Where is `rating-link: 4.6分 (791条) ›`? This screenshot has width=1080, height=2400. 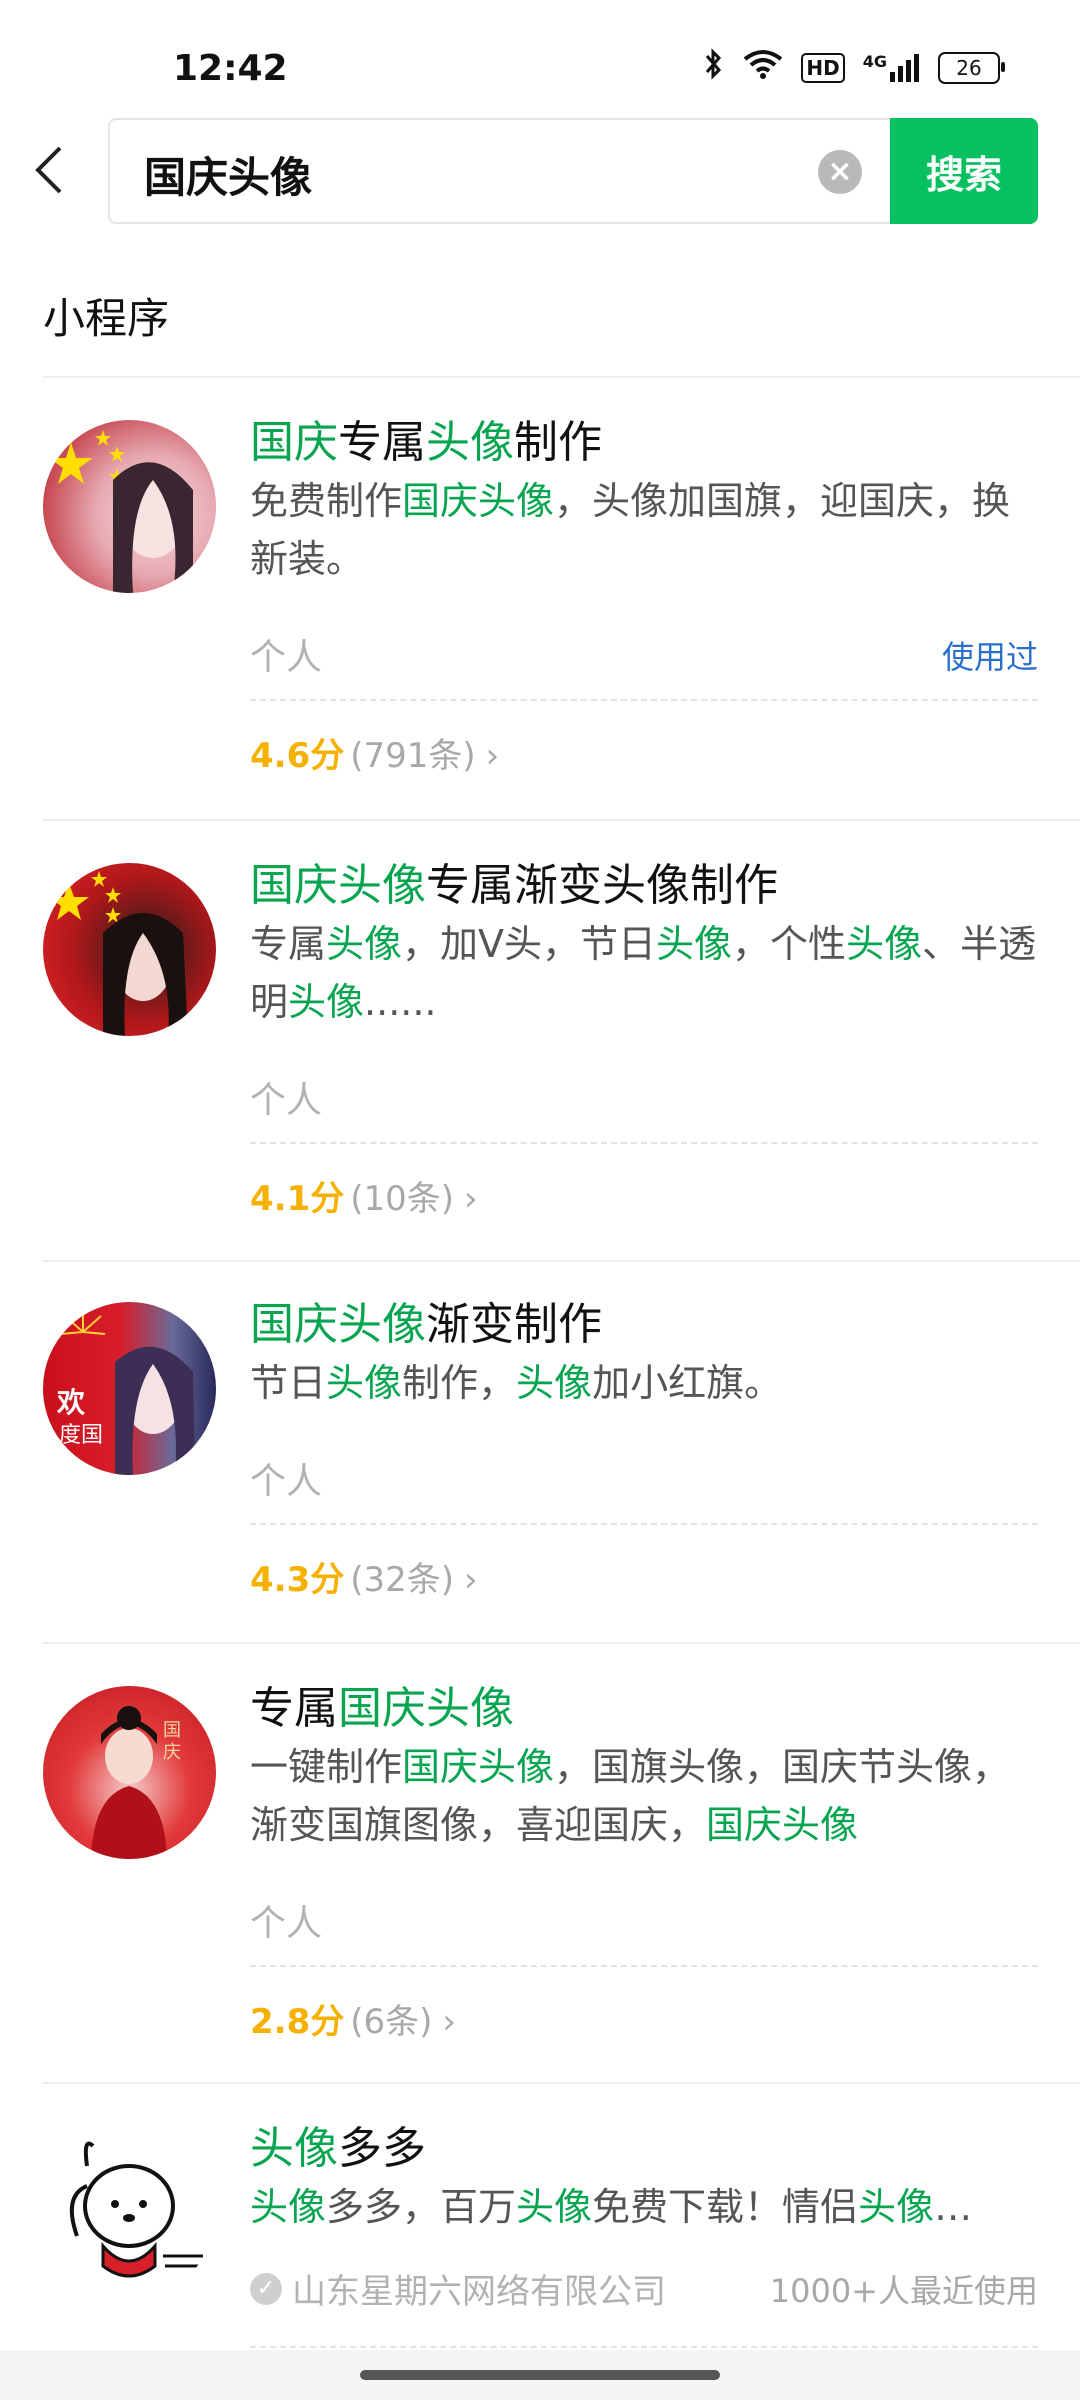
rating-link: 4.6分 (791条) › is located at coordinates (374, 752).